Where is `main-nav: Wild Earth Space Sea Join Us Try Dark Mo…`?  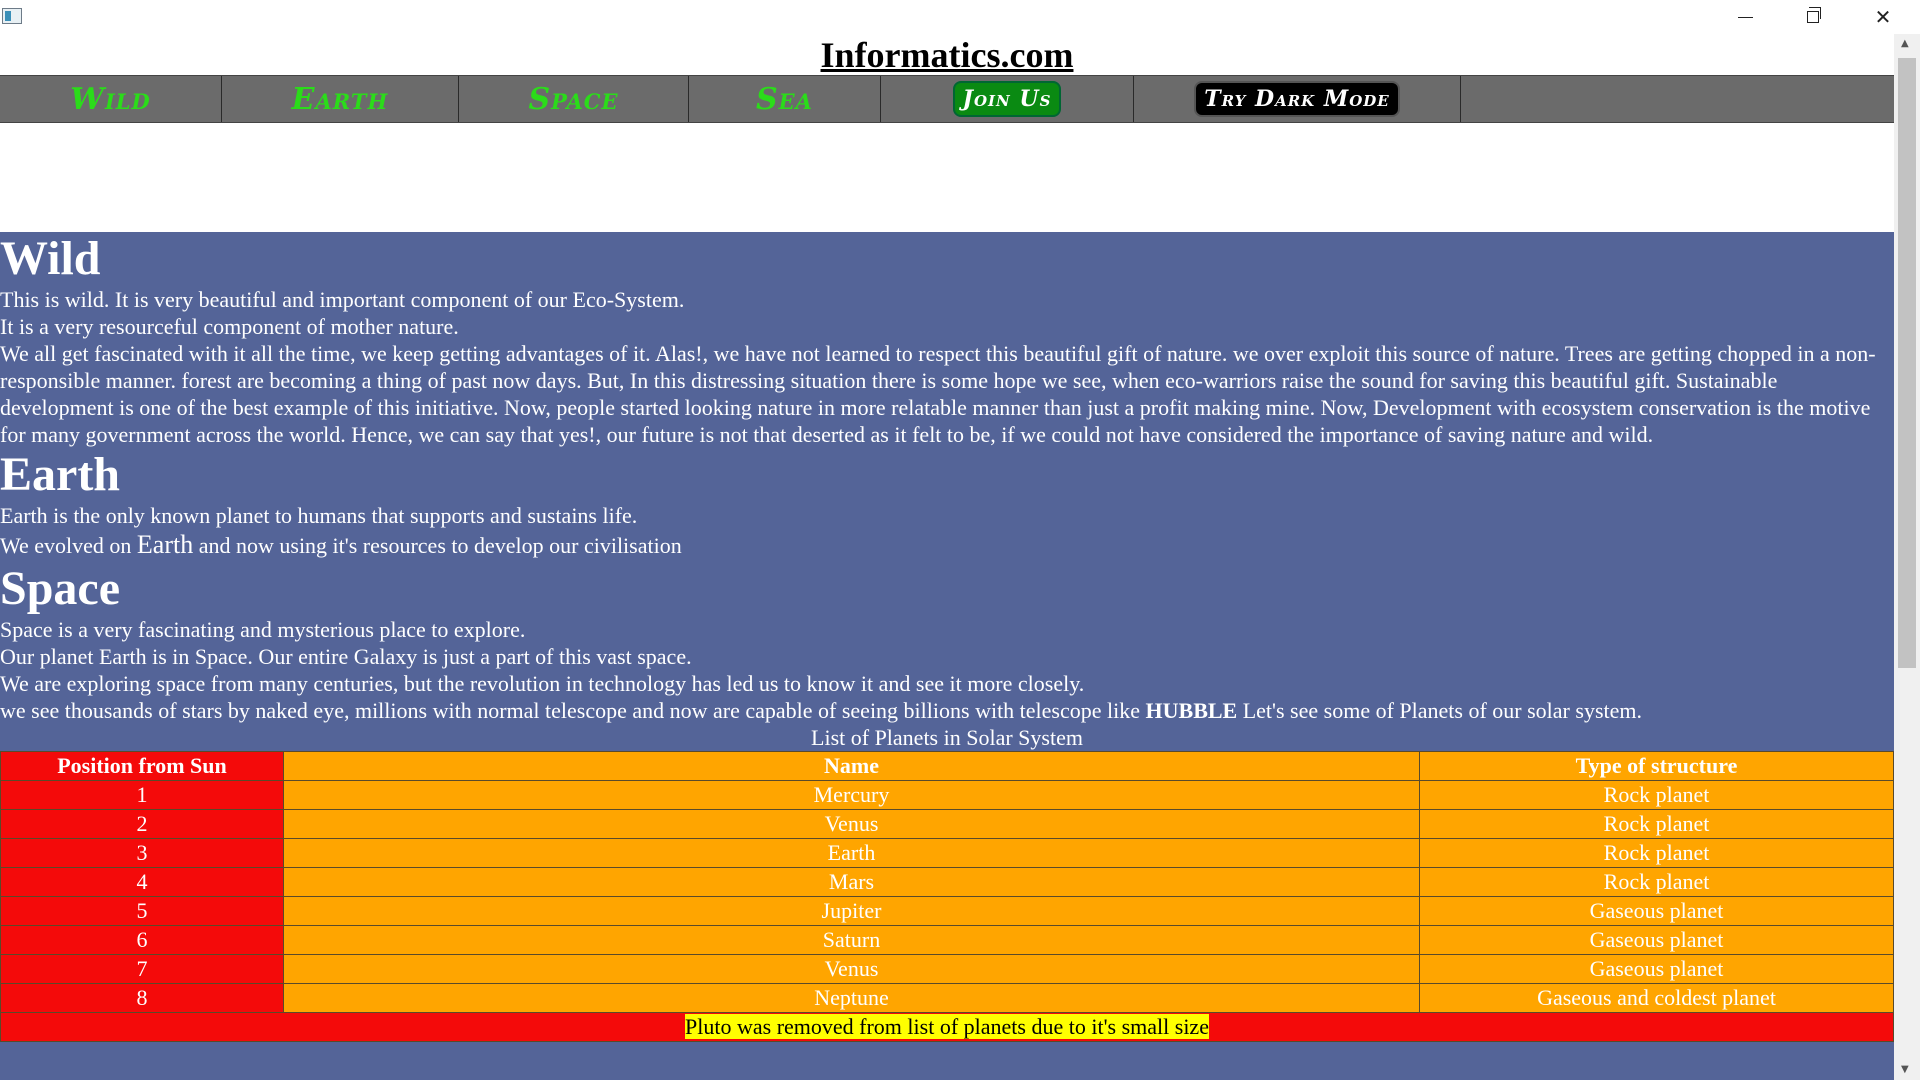 main-nav: Wild Earth Space Sea Join Us Try Dark Mo… is located at coordinates (947, 99).